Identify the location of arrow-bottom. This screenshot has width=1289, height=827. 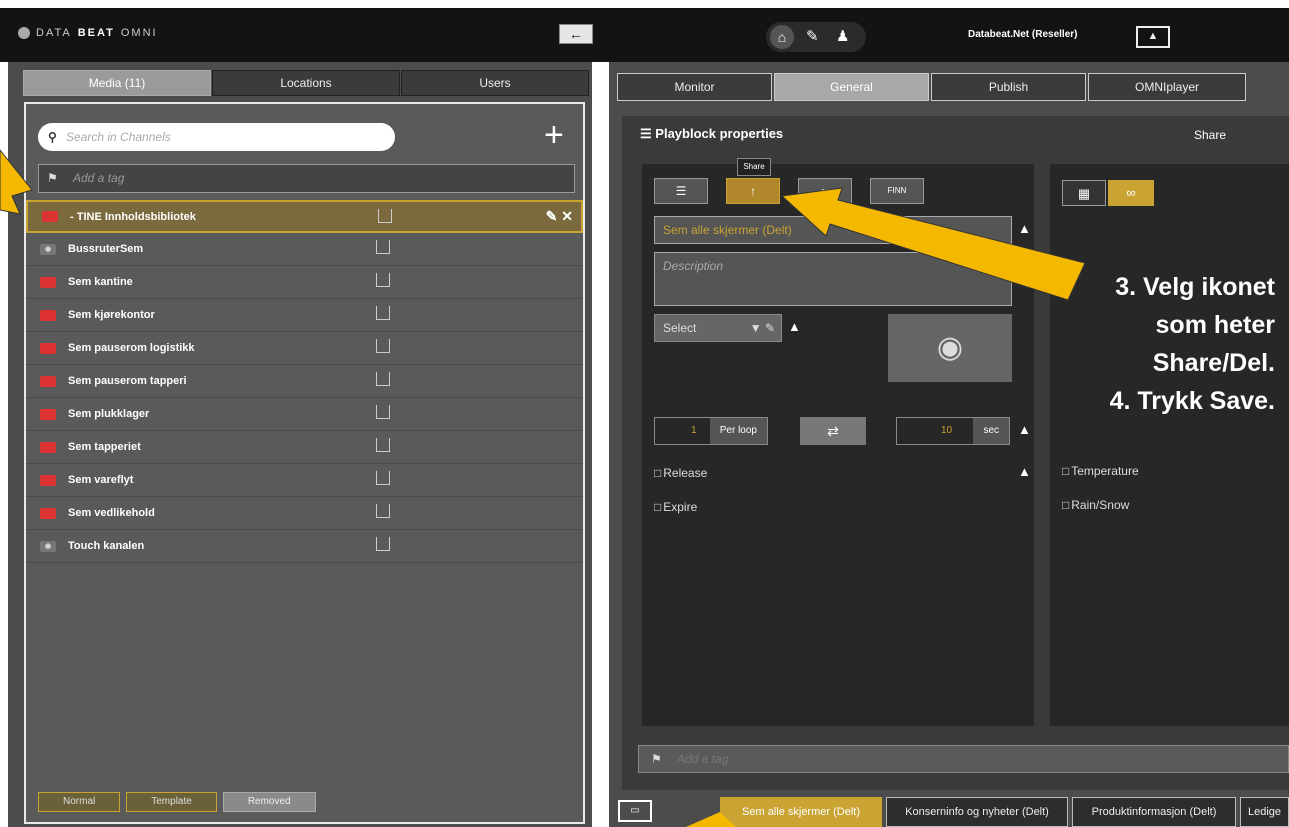
(711, 819).